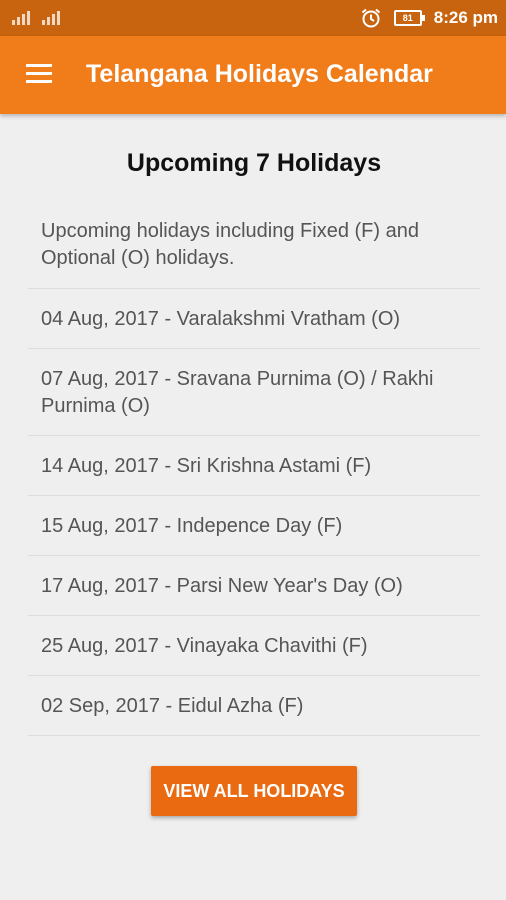 The image size is (506, 900). What do you see at coordinates (254, 466) in the screenshot?
I see `holiday-list-item: 14 Aug, 2017 - Sri Krishna Astami (F)` at bounding box center [254, 466].